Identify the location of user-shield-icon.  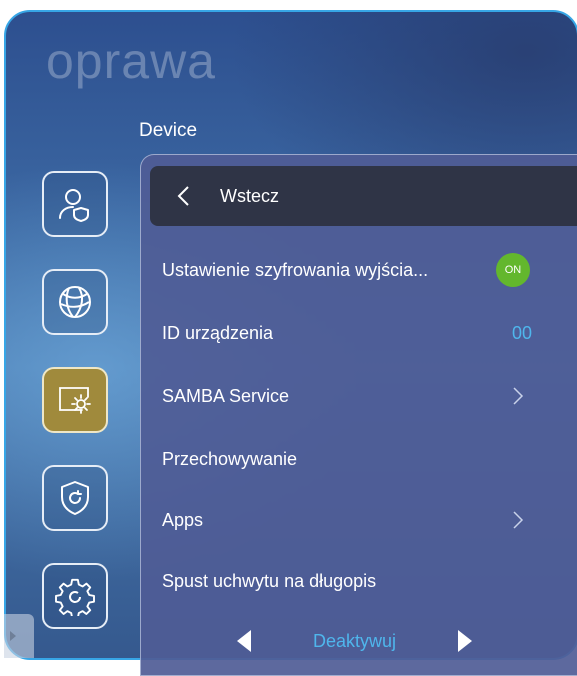
(74, 205).